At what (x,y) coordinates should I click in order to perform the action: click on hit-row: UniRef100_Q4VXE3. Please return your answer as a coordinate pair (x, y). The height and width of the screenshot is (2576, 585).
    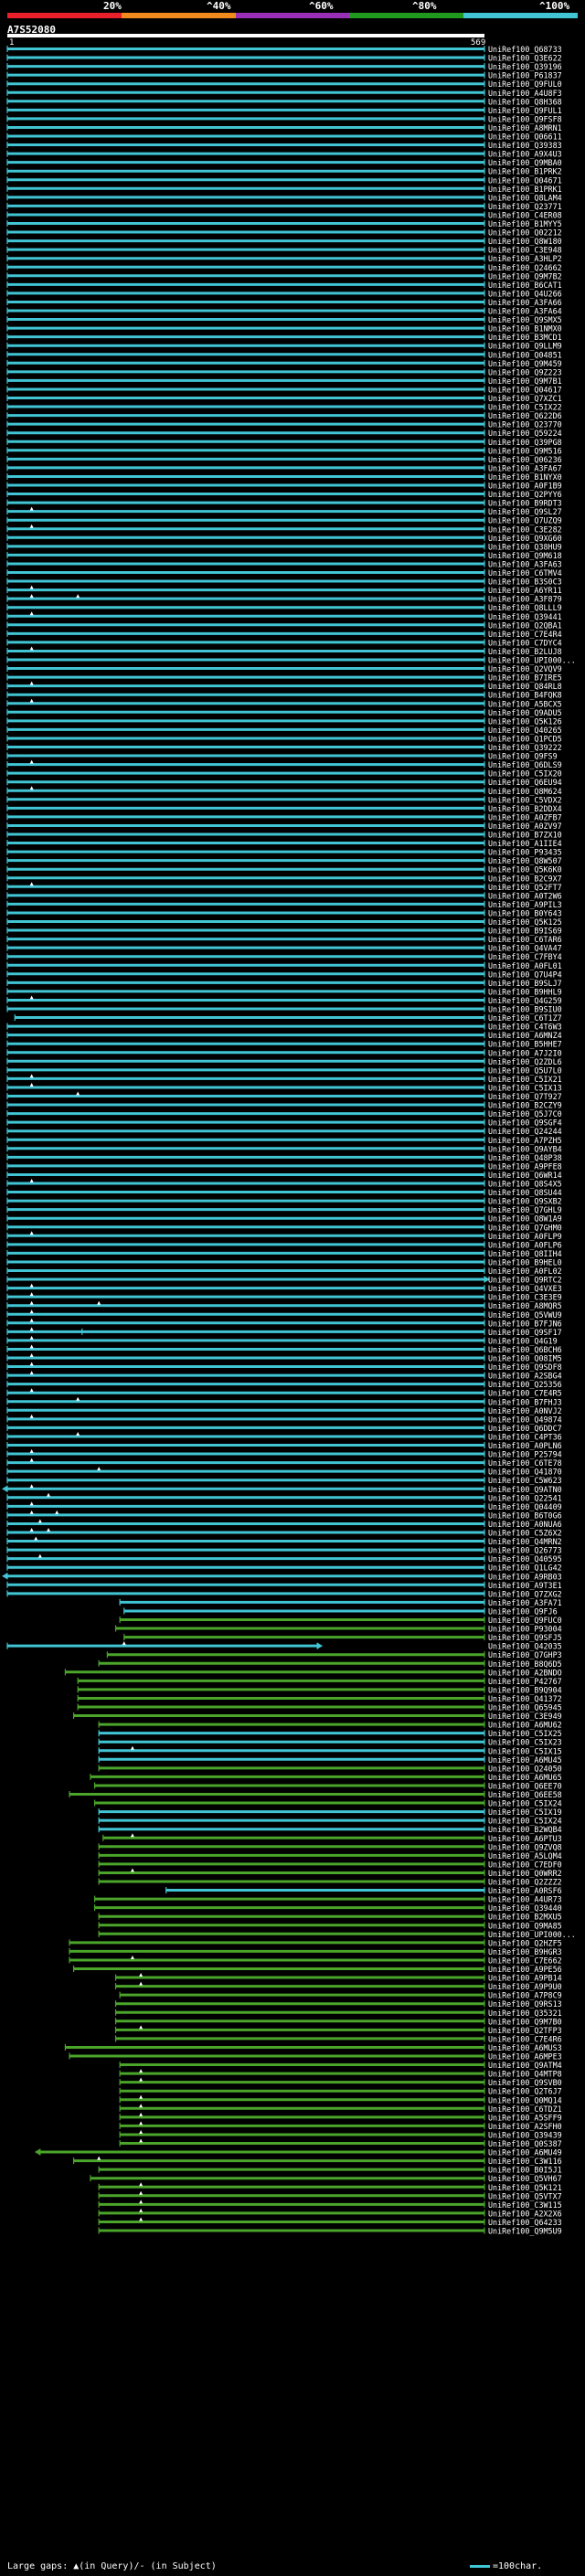
    Looking at the image, I should click on (284, 1288).